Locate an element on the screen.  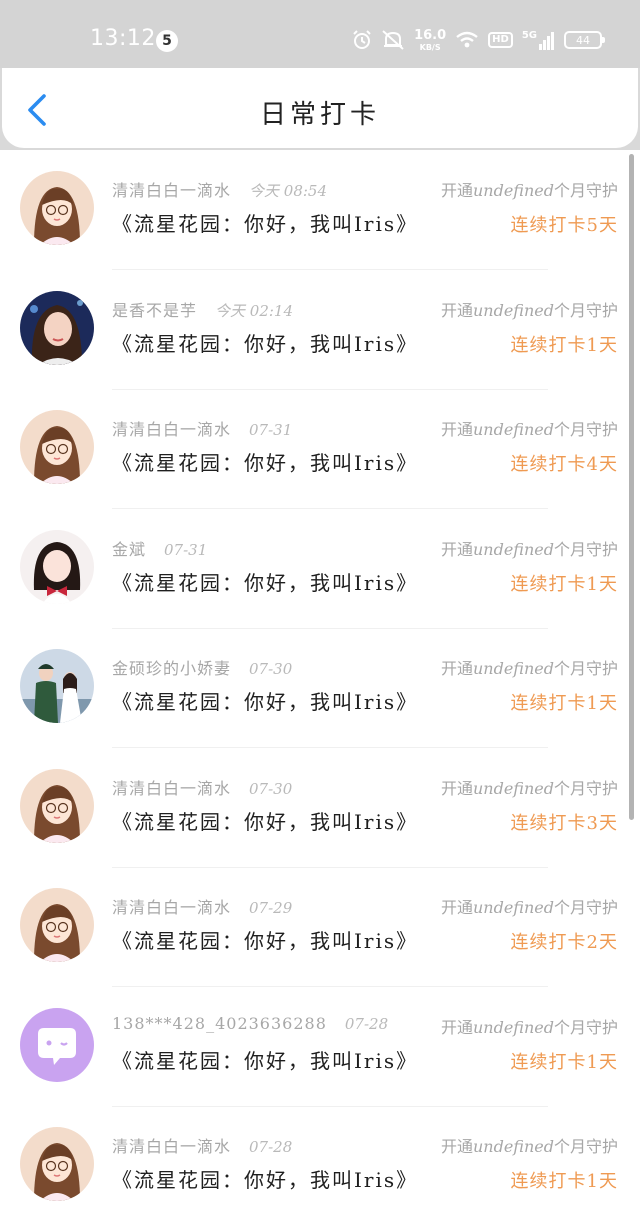
avatar-couple-photo-image is located at coordinates (57, 686).